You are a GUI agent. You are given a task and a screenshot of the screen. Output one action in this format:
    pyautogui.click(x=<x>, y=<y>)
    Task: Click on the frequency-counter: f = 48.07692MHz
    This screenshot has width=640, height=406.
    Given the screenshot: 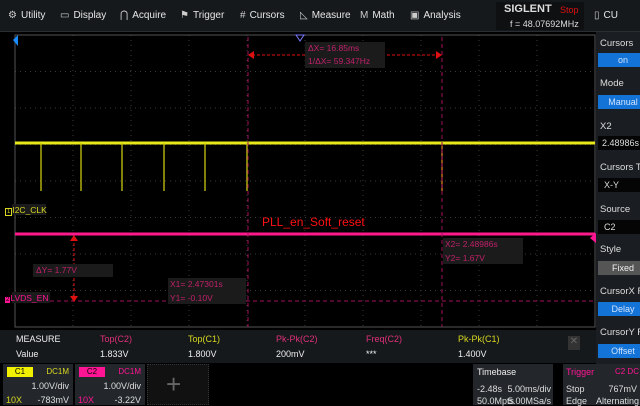 What is the action you would take?
    pyautogui.click(x=544, y=24)
    